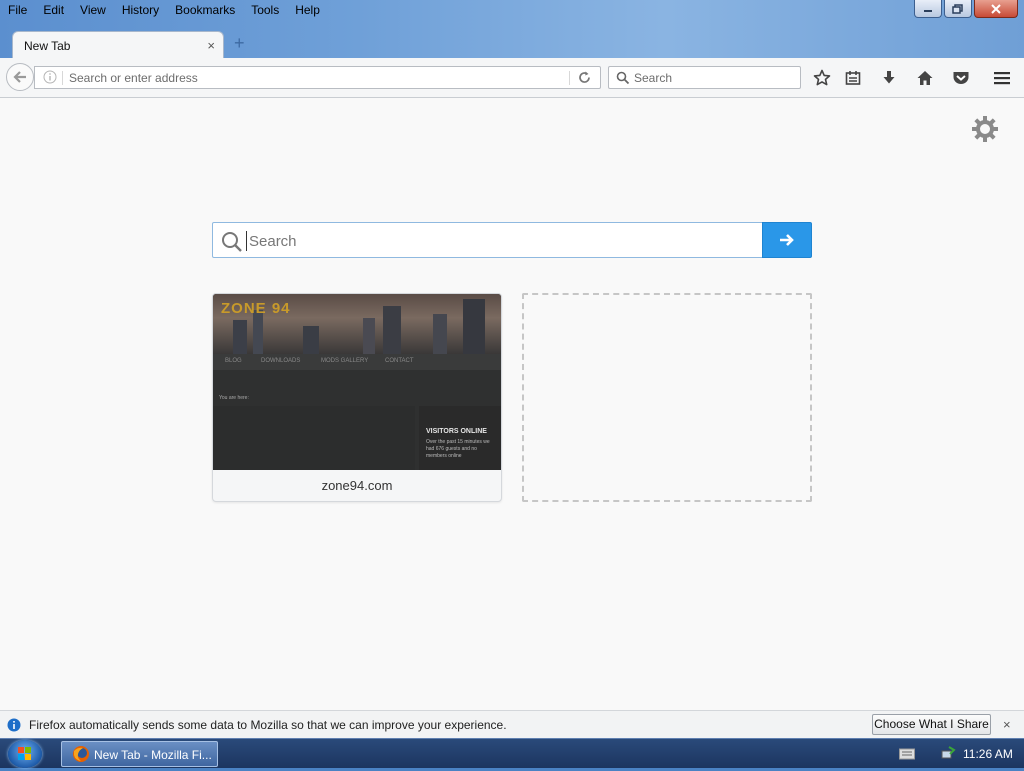  What do you see at coordinates (62, 78) in the screenshot?
I see `url-divider` at bounding box center [62, 78].